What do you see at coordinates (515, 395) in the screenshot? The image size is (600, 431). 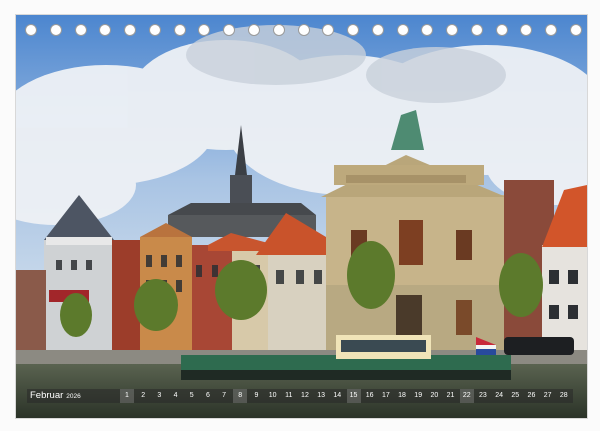 I see `calendar-day: 25` at bounding box center [515, 395].